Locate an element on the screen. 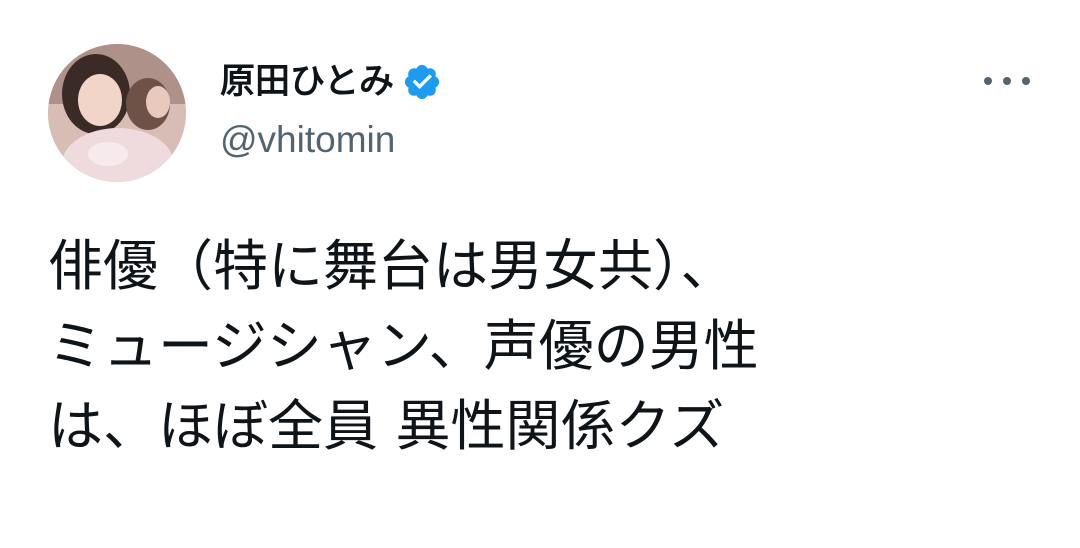  verified-badge-icon is located at coordinates (422, 82).